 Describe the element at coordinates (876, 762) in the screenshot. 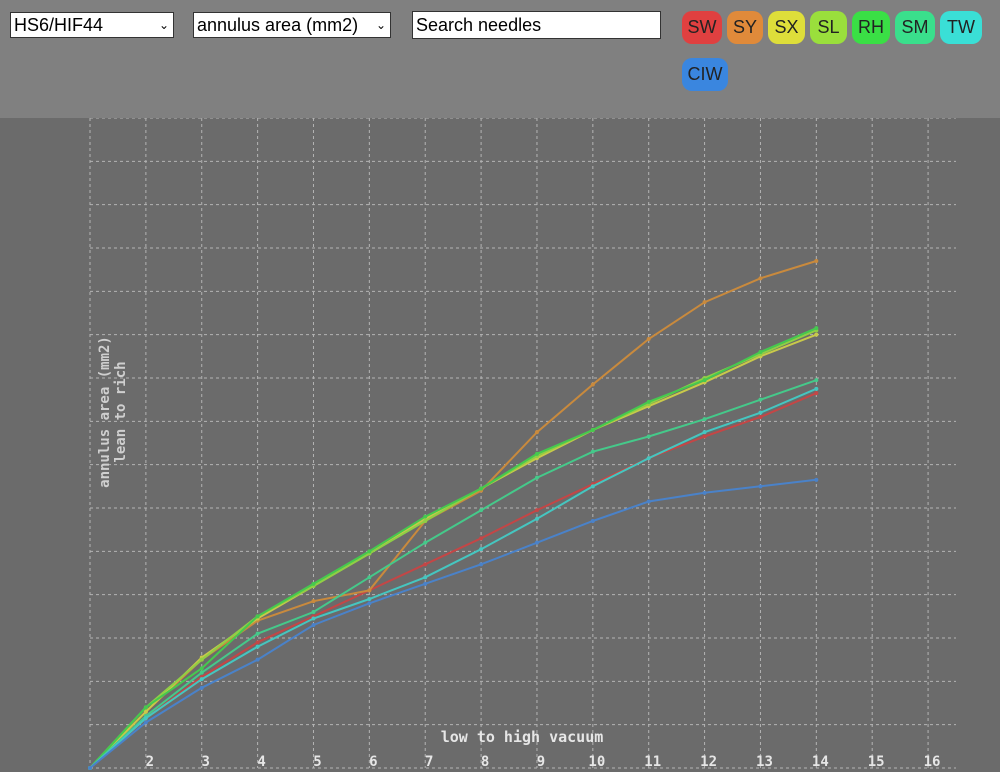

I see `x-tick-label: 15` at that location.